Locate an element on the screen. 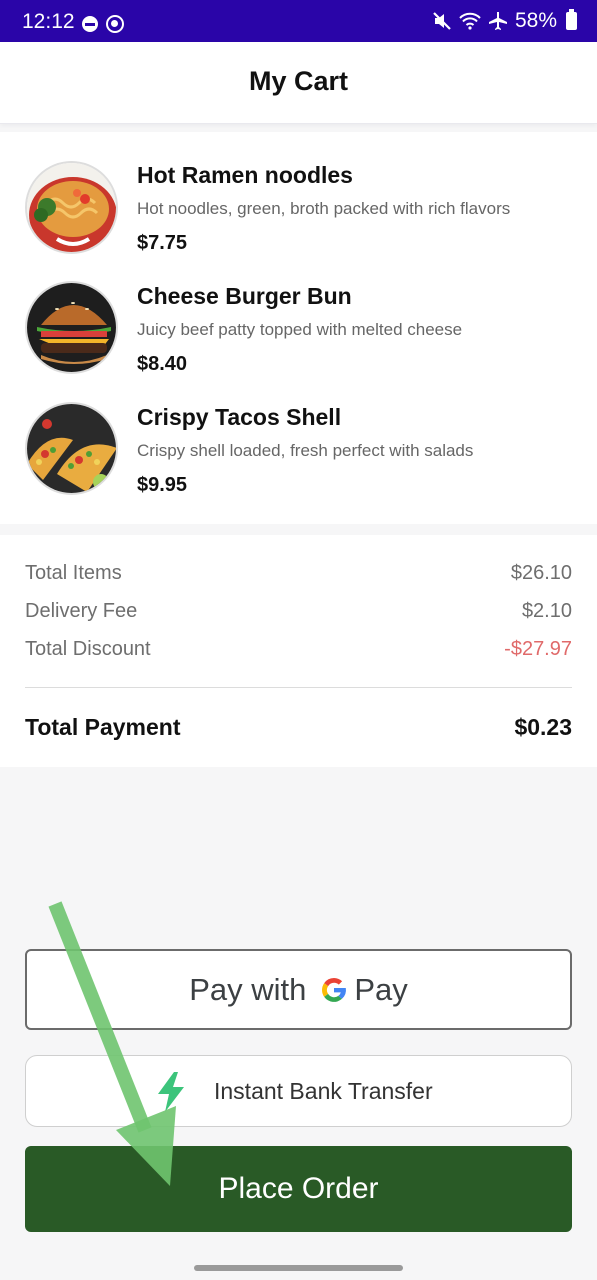 This screenshot has width=597, height=1280. item-price: $7.75 is located at coordinates (162, 243).